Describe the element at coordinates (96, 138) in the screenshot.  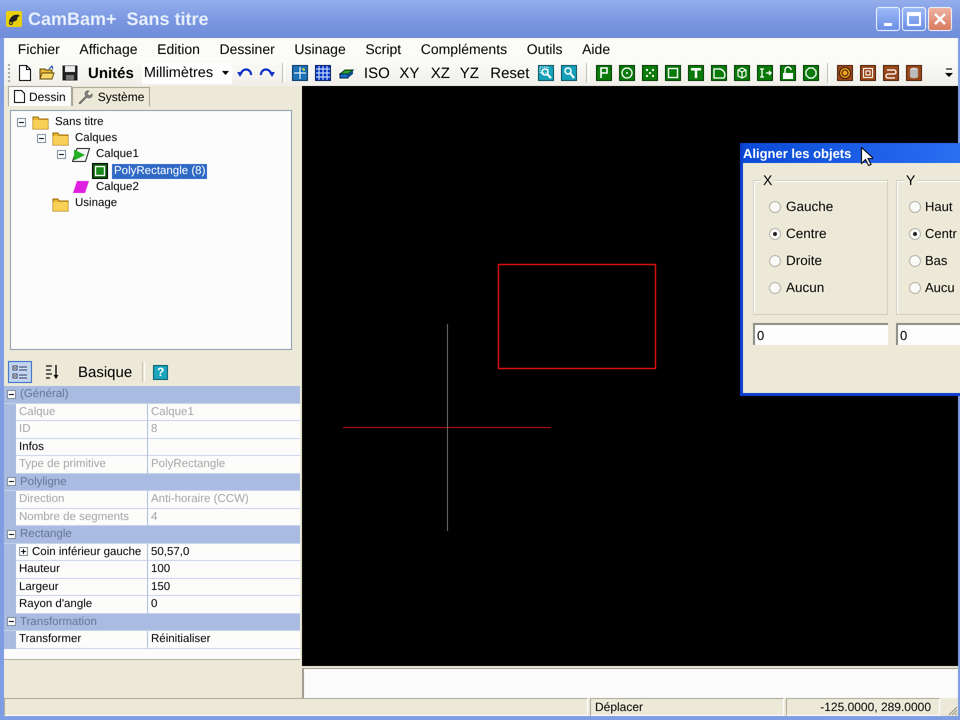
I see `tree-item: Calques` at that location.